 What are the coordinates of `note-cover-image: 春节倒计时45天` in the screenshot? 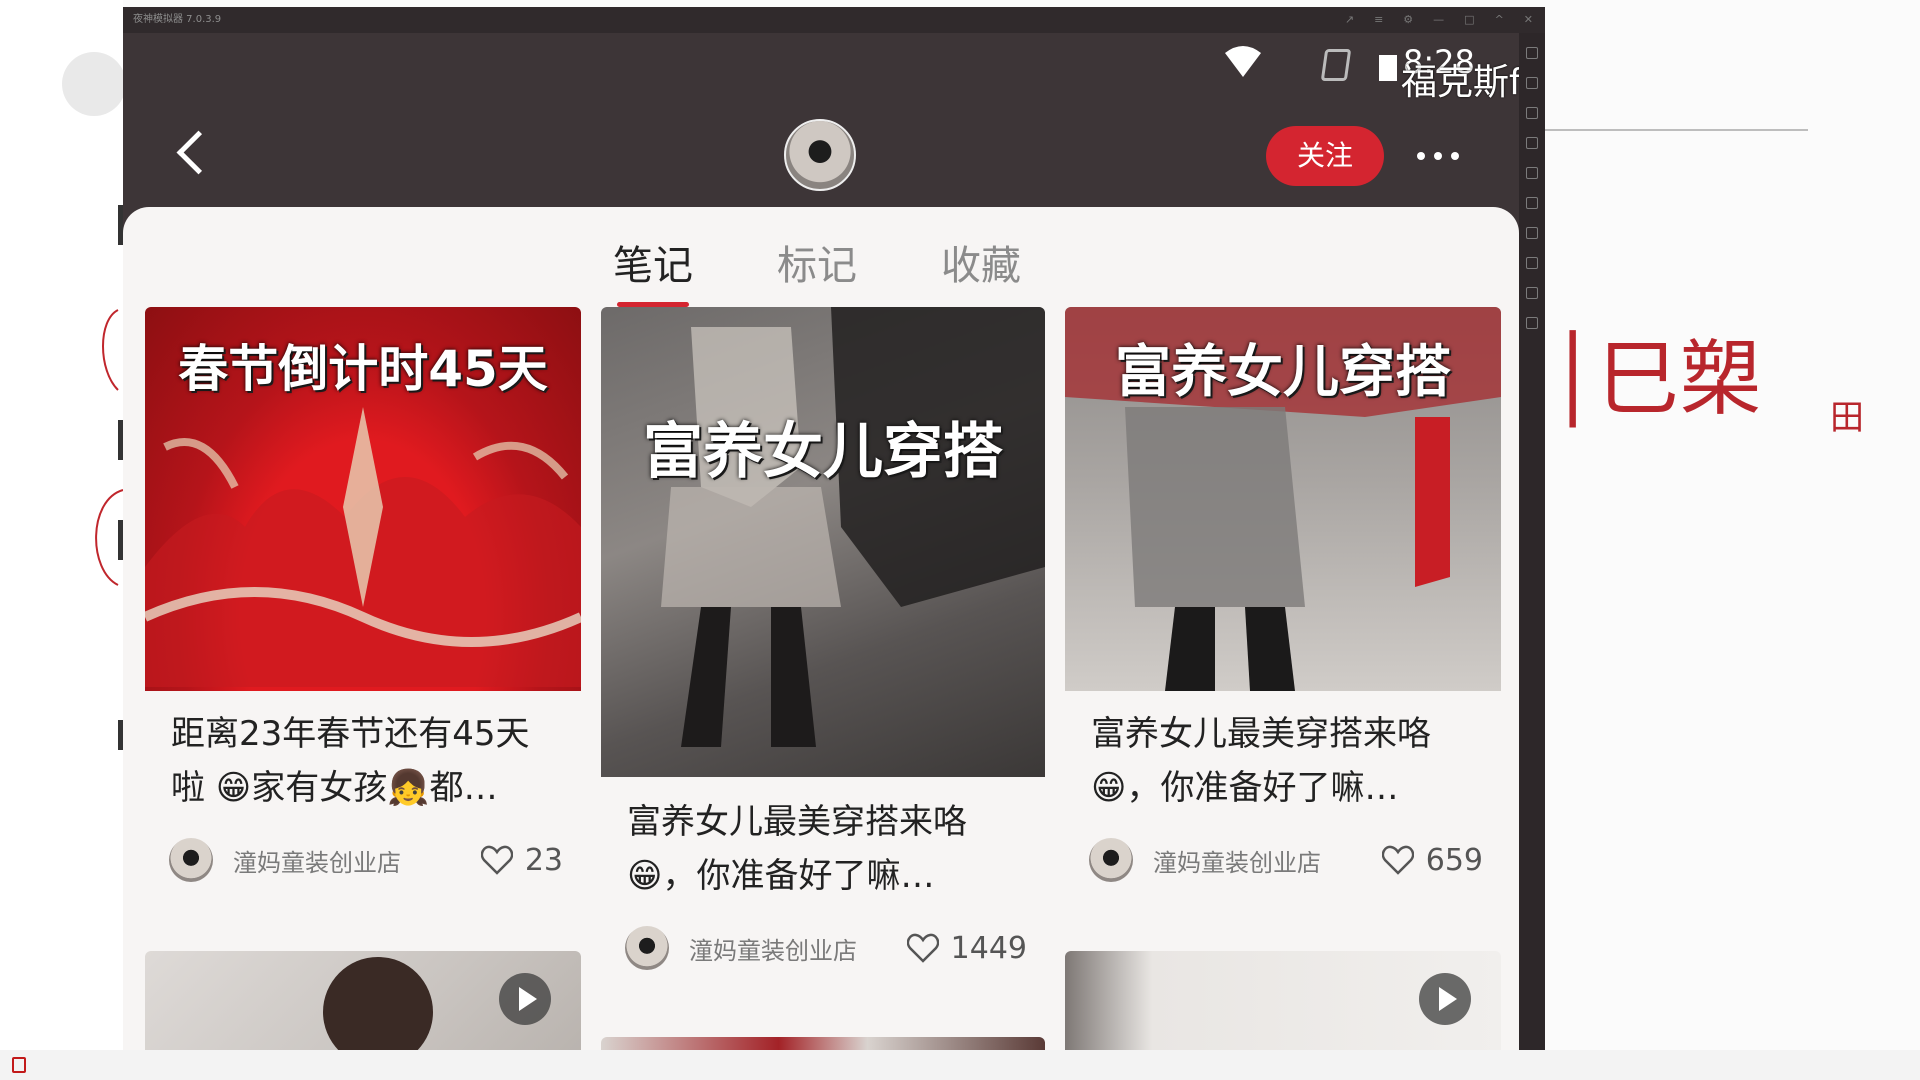 It's located at (363, 499).